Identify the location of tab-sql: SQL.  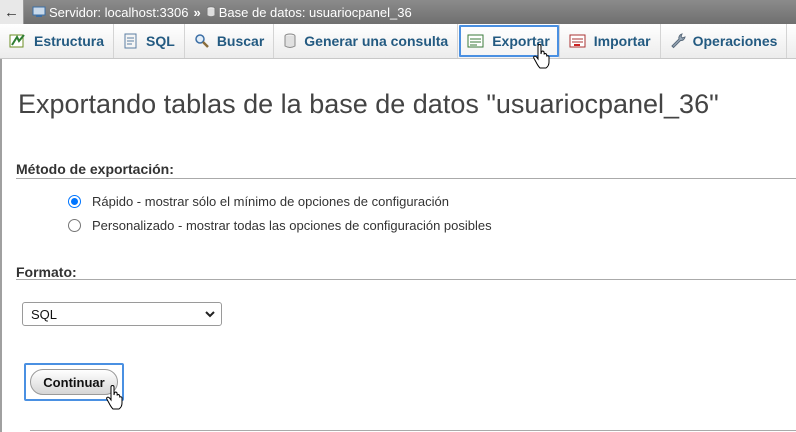
(149, 41).